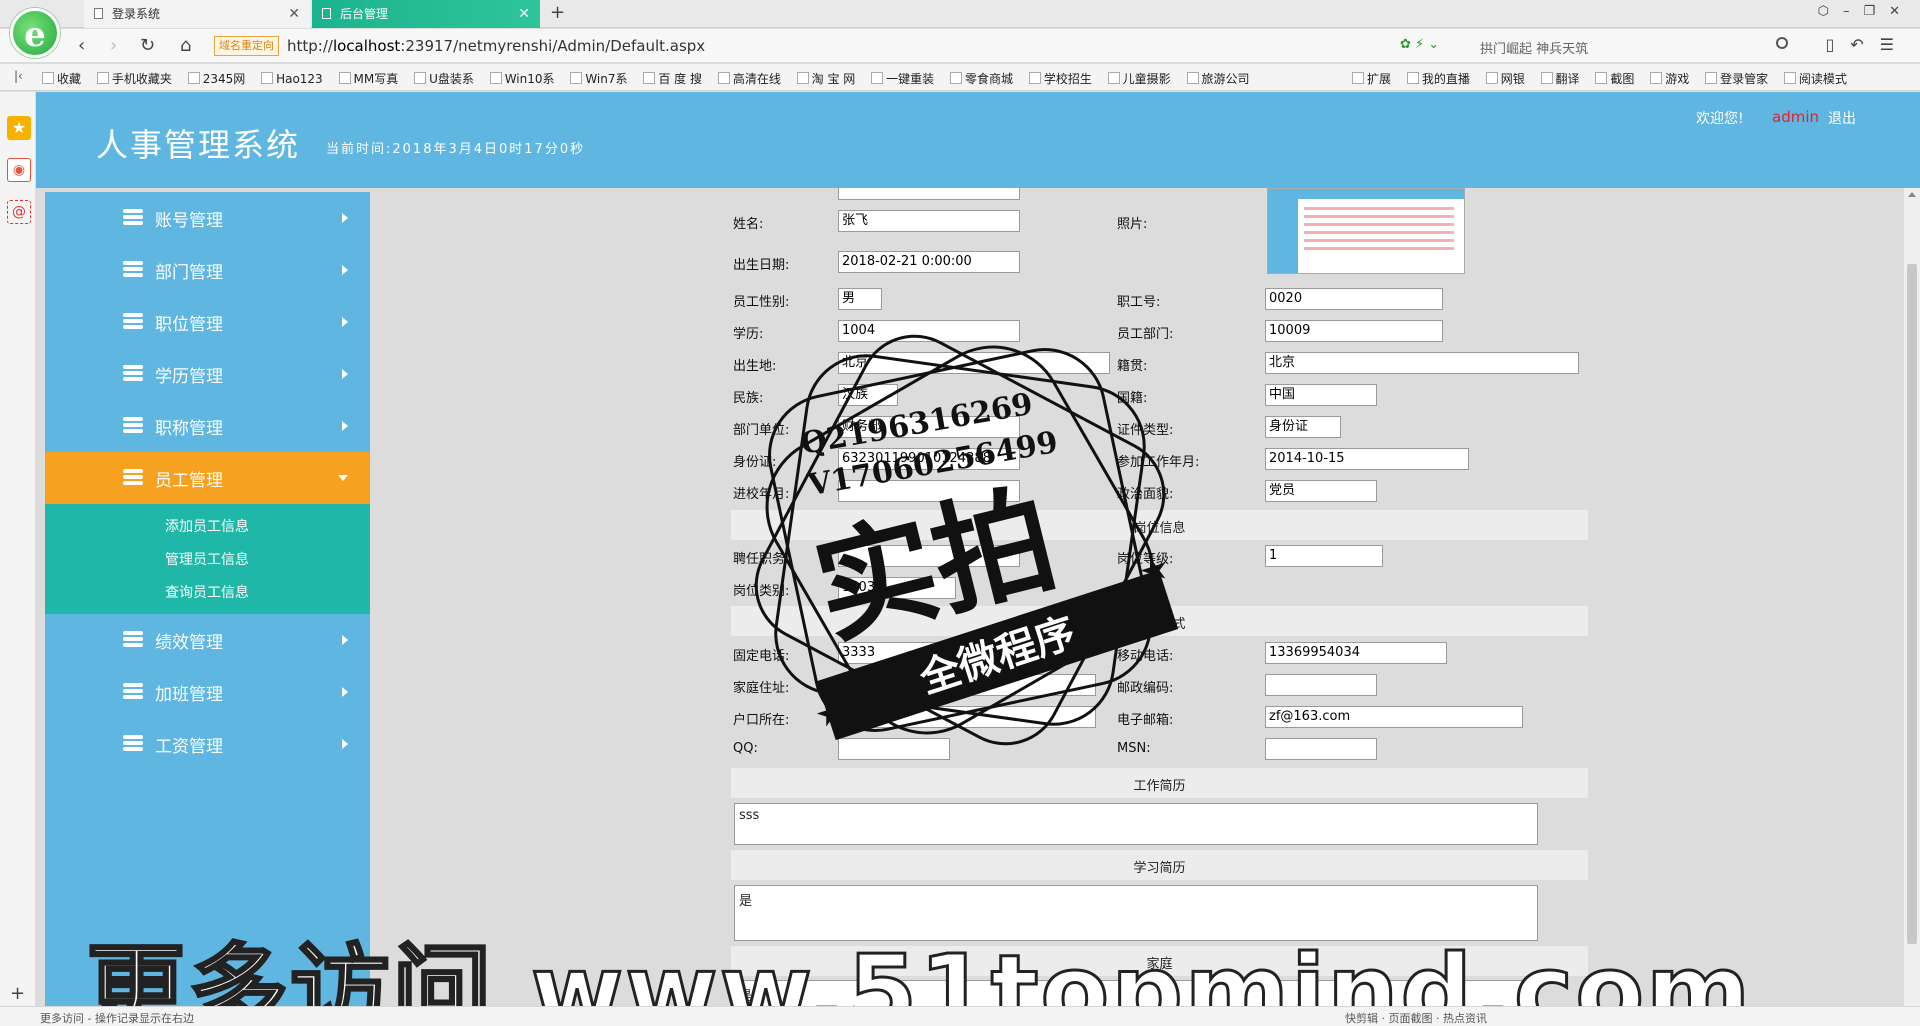 This screenshot has height=1026, width=1920. What do you see at coordinates (1842, 118) in the screenshot?
I see `logout-link: 退出` at bounding box center [1842, 118].